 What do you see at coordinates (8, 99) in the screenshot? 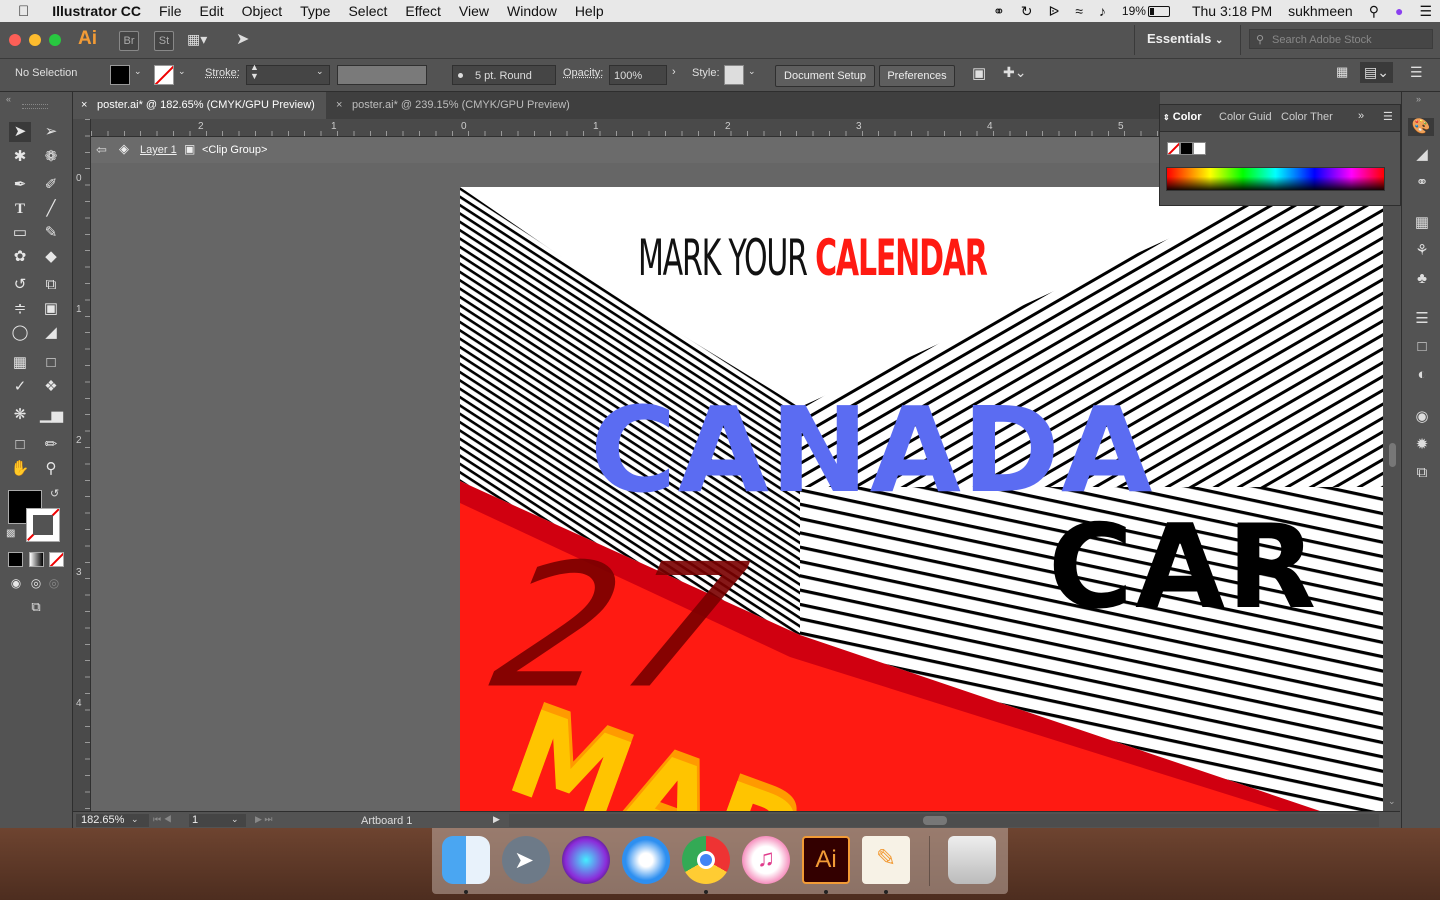
I see `collapse-panel-icon: «` at bounding box center [8, 99].